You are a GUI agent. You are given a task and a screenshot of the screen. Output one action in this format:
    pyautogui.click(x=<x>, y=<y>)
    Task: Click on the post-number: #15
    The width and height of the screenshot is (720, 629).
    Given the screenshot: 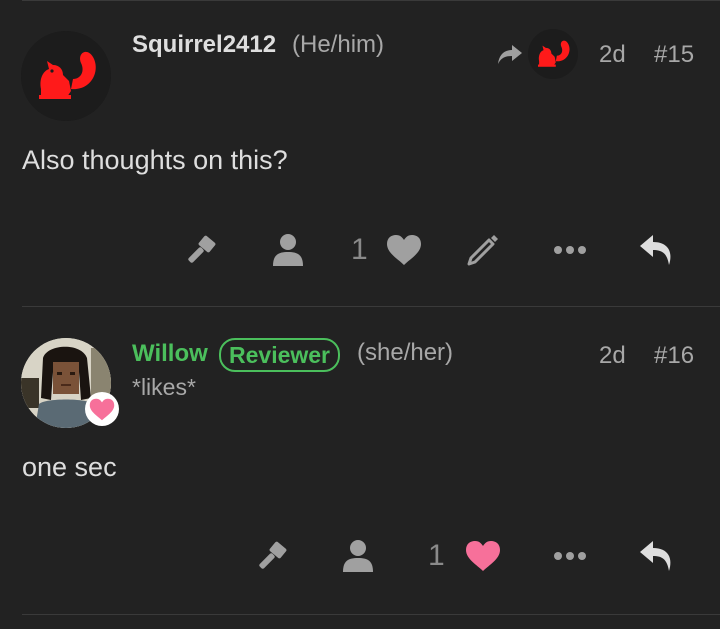 What is the action you would take?
    pyautogui.click(x=674, y=55)
    